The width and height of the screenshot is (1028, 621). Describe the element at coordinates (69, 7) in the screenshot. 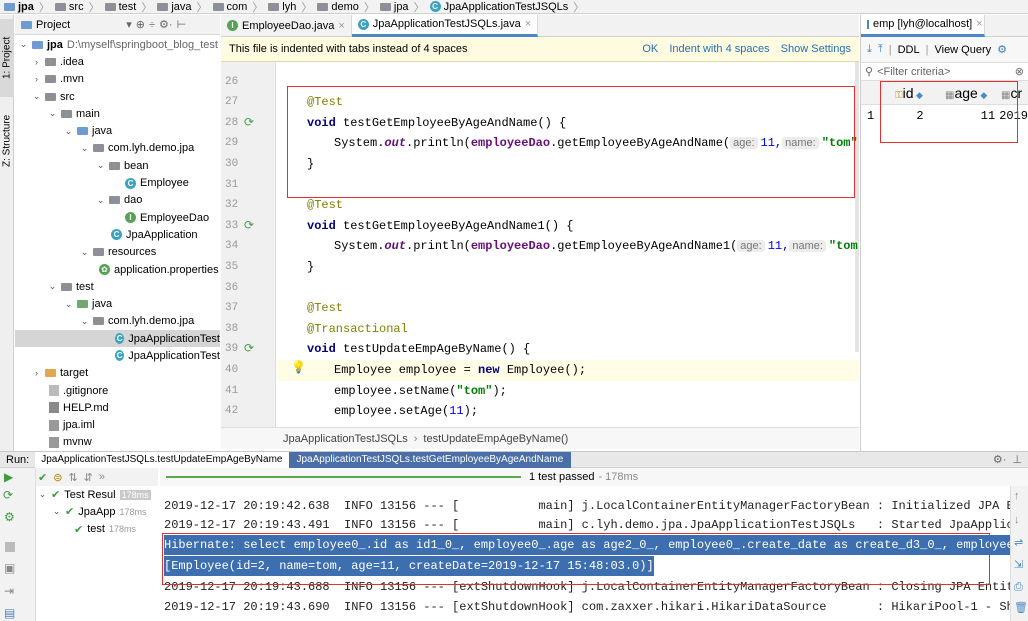

I see `breadcrumb-item: src` at that location.